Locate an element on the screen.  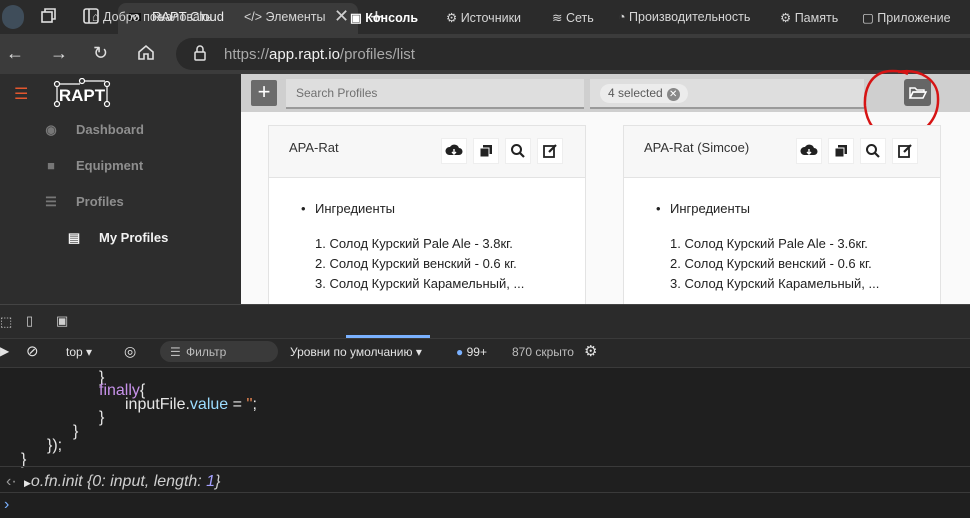
tab-label: Добро пожаловать is located at coordinates (157, 17).